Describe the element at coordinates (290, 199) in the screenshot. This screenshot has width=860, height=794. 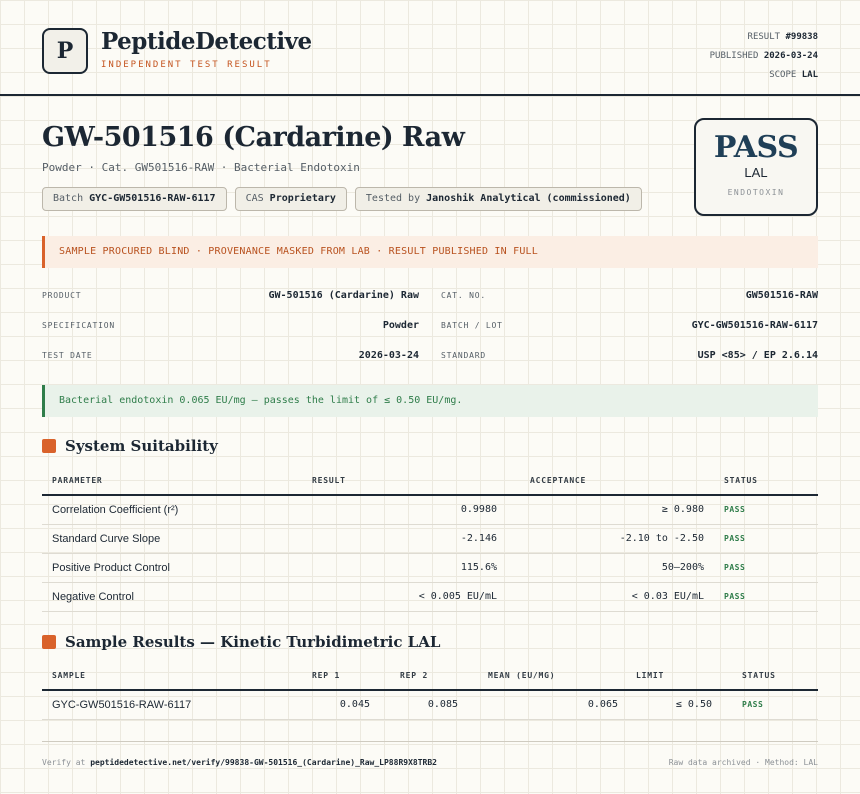
I see `cas-chip: CAS Proprietary` at that location.